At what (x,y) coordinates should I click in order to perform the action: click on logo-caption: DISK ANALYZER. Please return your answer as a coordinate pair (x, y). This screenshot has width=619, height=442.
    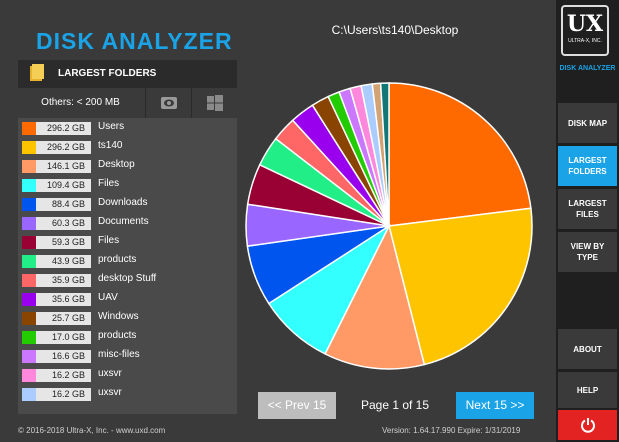
    Looking at the image, I should click on (587, 68).